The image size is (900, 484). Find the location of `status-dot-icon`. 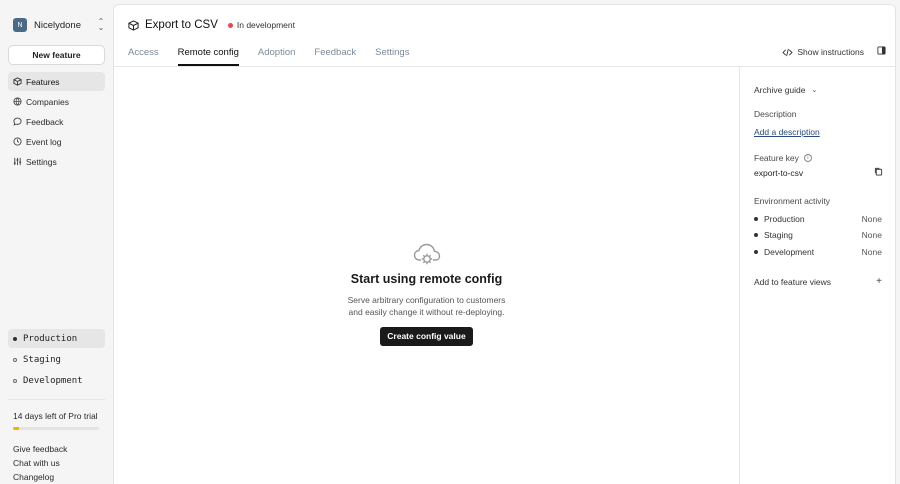

status-dot-icon is located at coordinates (230, 25).